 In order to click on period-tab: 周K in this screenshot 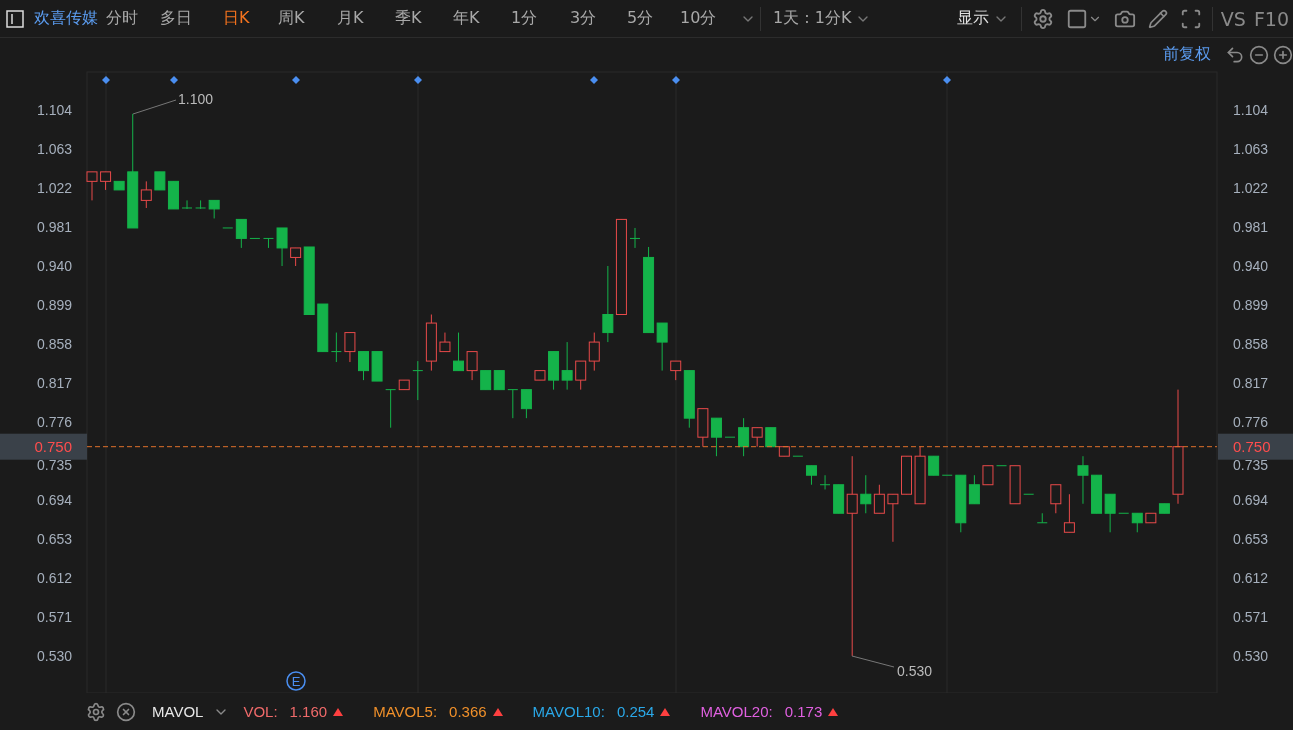, I will do `click(307, 18)`.